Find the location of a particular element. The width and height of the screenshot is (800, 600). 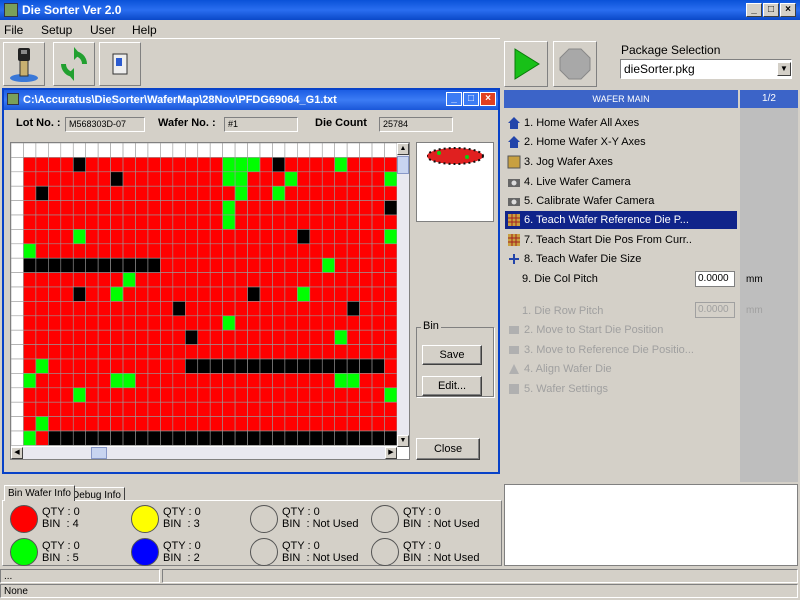

menu-help: Help is located at coordinates (144, 30).